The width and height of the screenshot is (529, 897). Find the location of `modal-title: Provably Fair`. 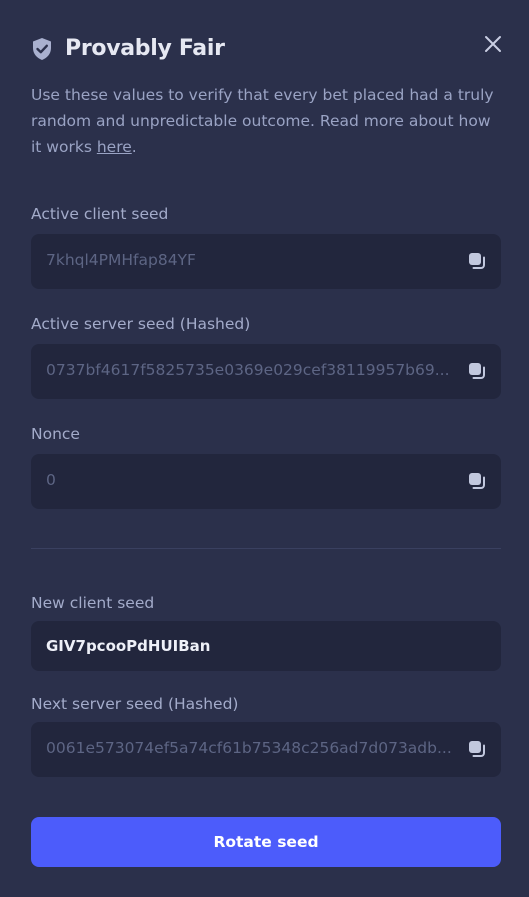

modal-title: Provably Fair is located at coordinates (145, 48).